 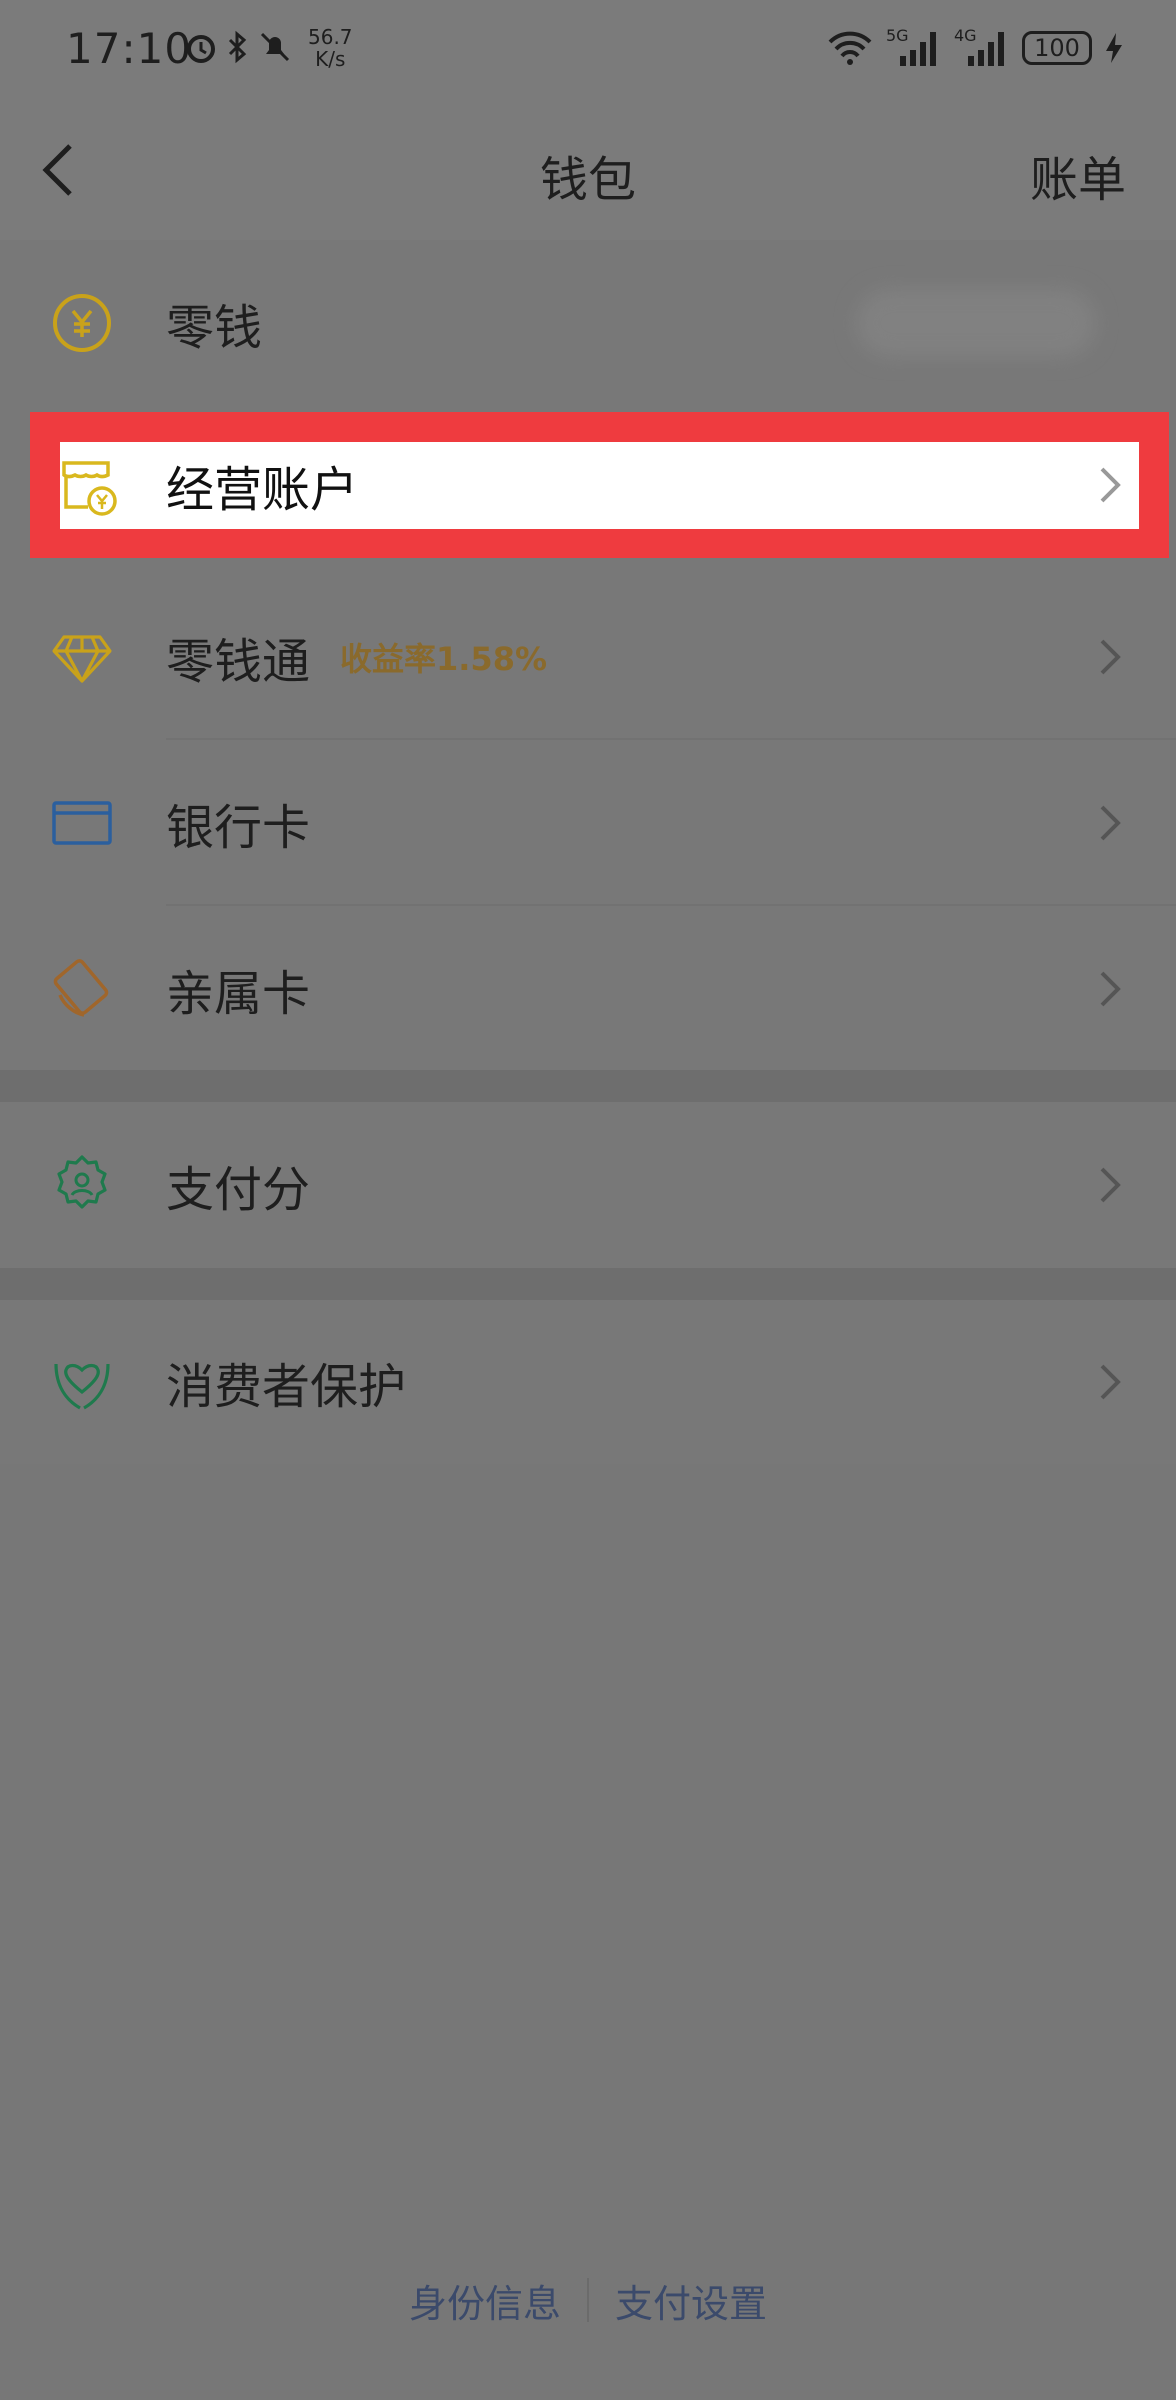 What do you see at coordinates (444, 659) in the screenshot?
I see `yield-rate-badge: 收益率1.58%` at bounding box center [444, 659].